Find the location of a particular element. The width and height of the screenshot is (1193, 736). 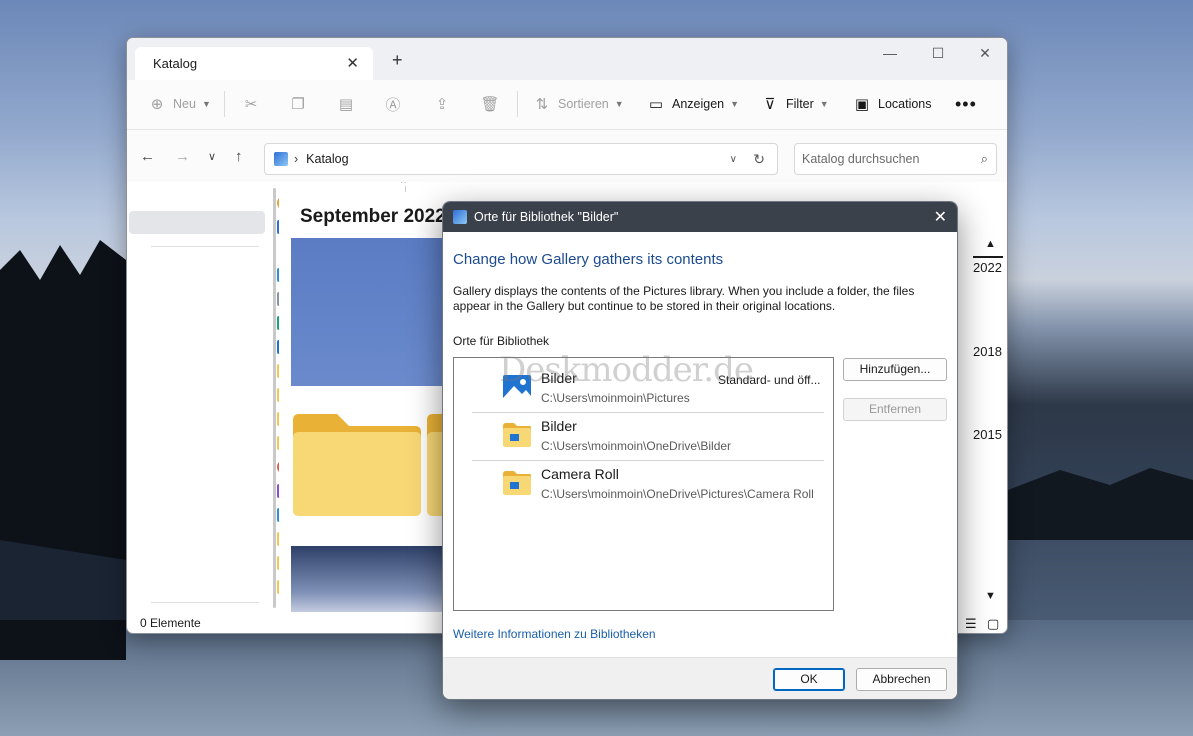

trash-icon: 🗑 is located at coordinates (490, 104).